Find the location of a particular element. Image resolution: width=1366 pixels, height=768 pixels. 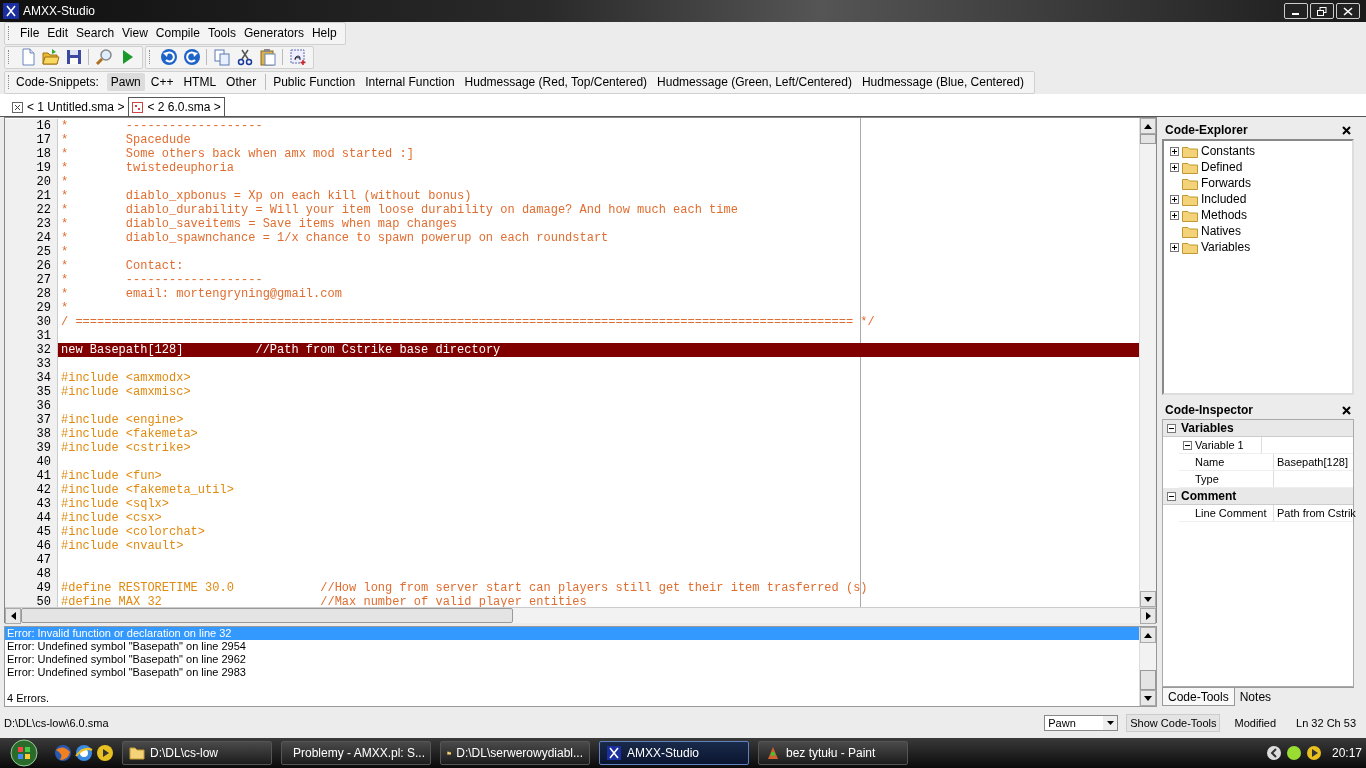

snippet-button: Hudmessage (Red, Top/Centered) is located at coordinates (556, 82).